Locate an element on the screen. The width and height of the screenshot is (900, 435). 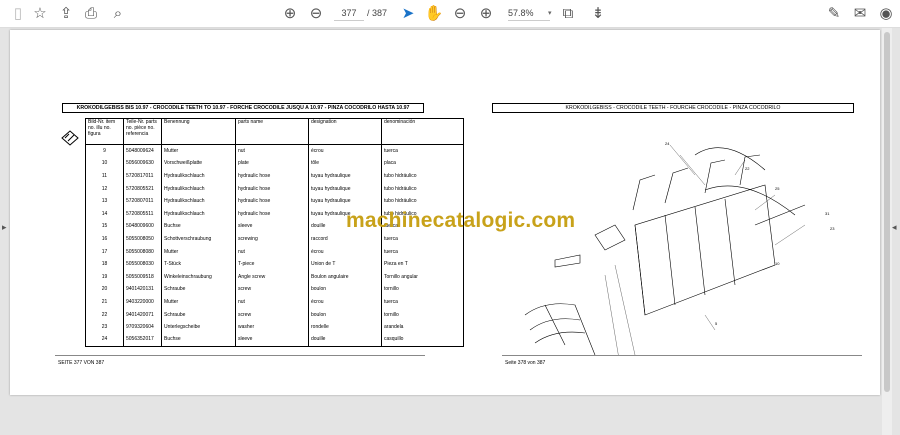
previous-page-arrow: ▸ is located at coordinates (4, 227).